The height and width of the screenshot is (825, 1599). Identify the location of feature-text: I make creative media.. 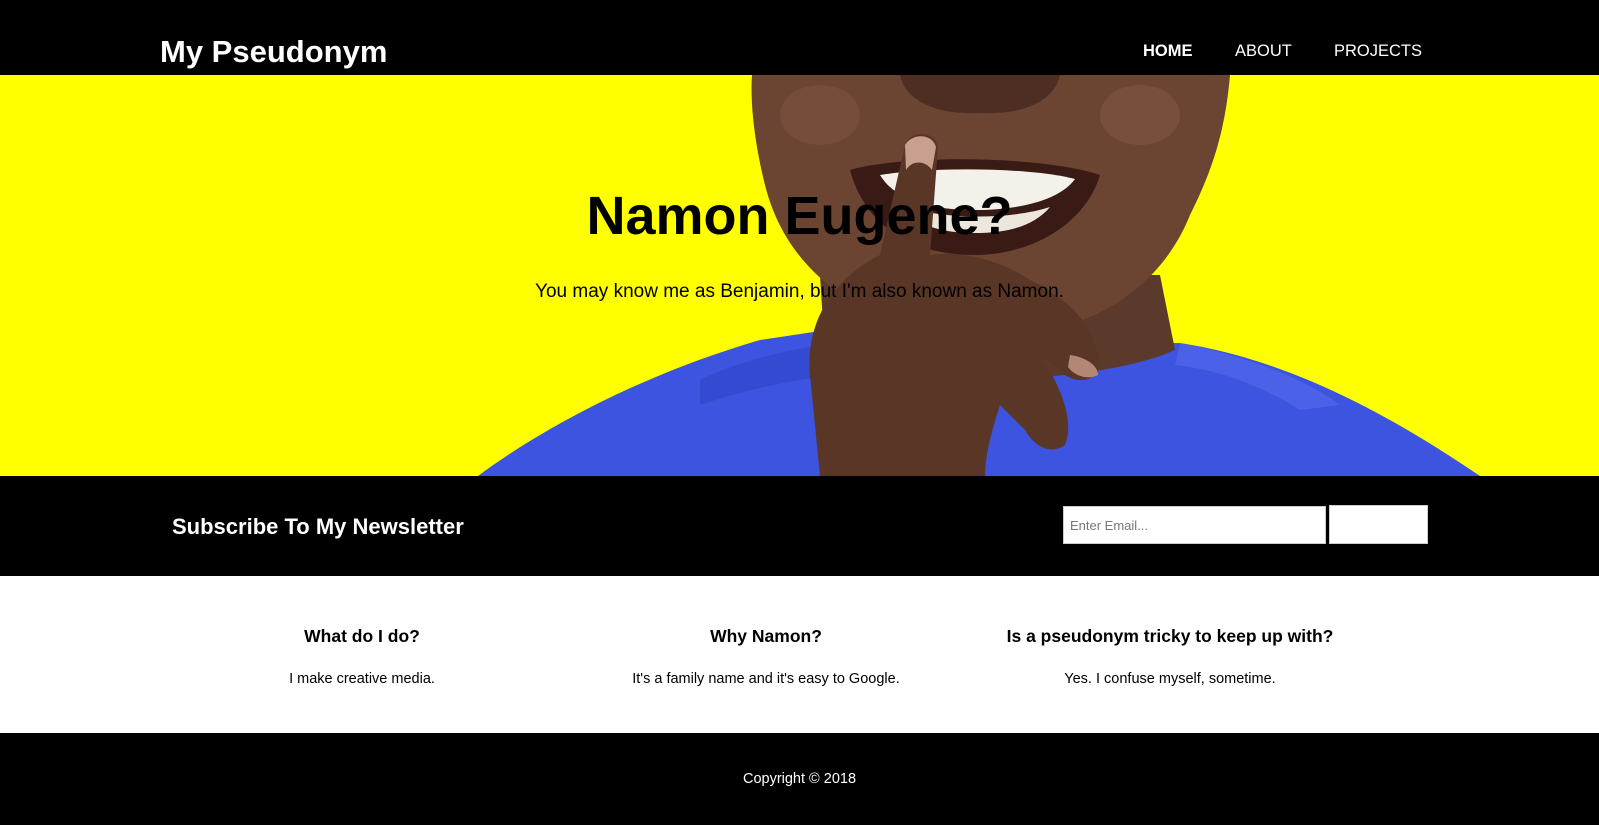
(362, 679).